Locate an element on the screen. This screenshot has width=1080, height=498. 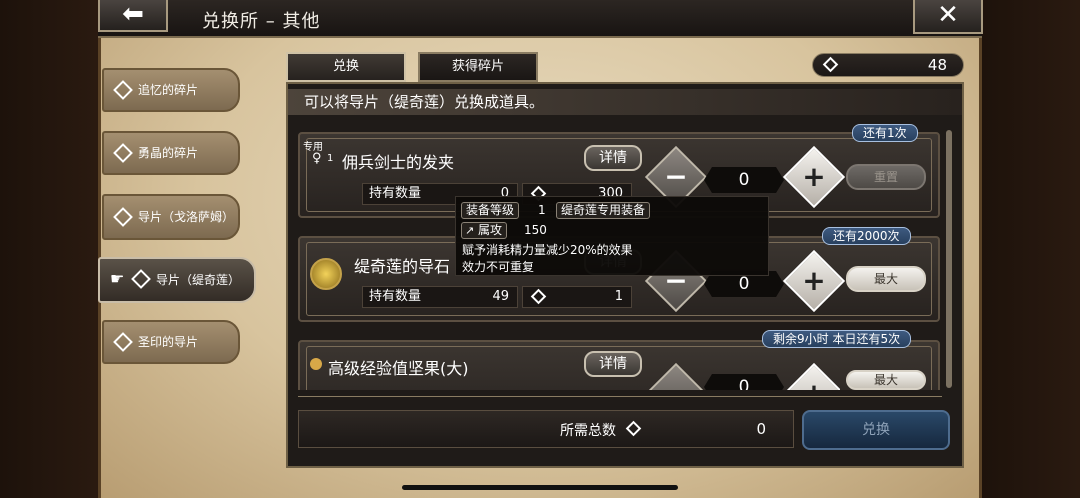
equip-type-tag: 缇奇莲专用装备 is located at coordinates (603, 210).